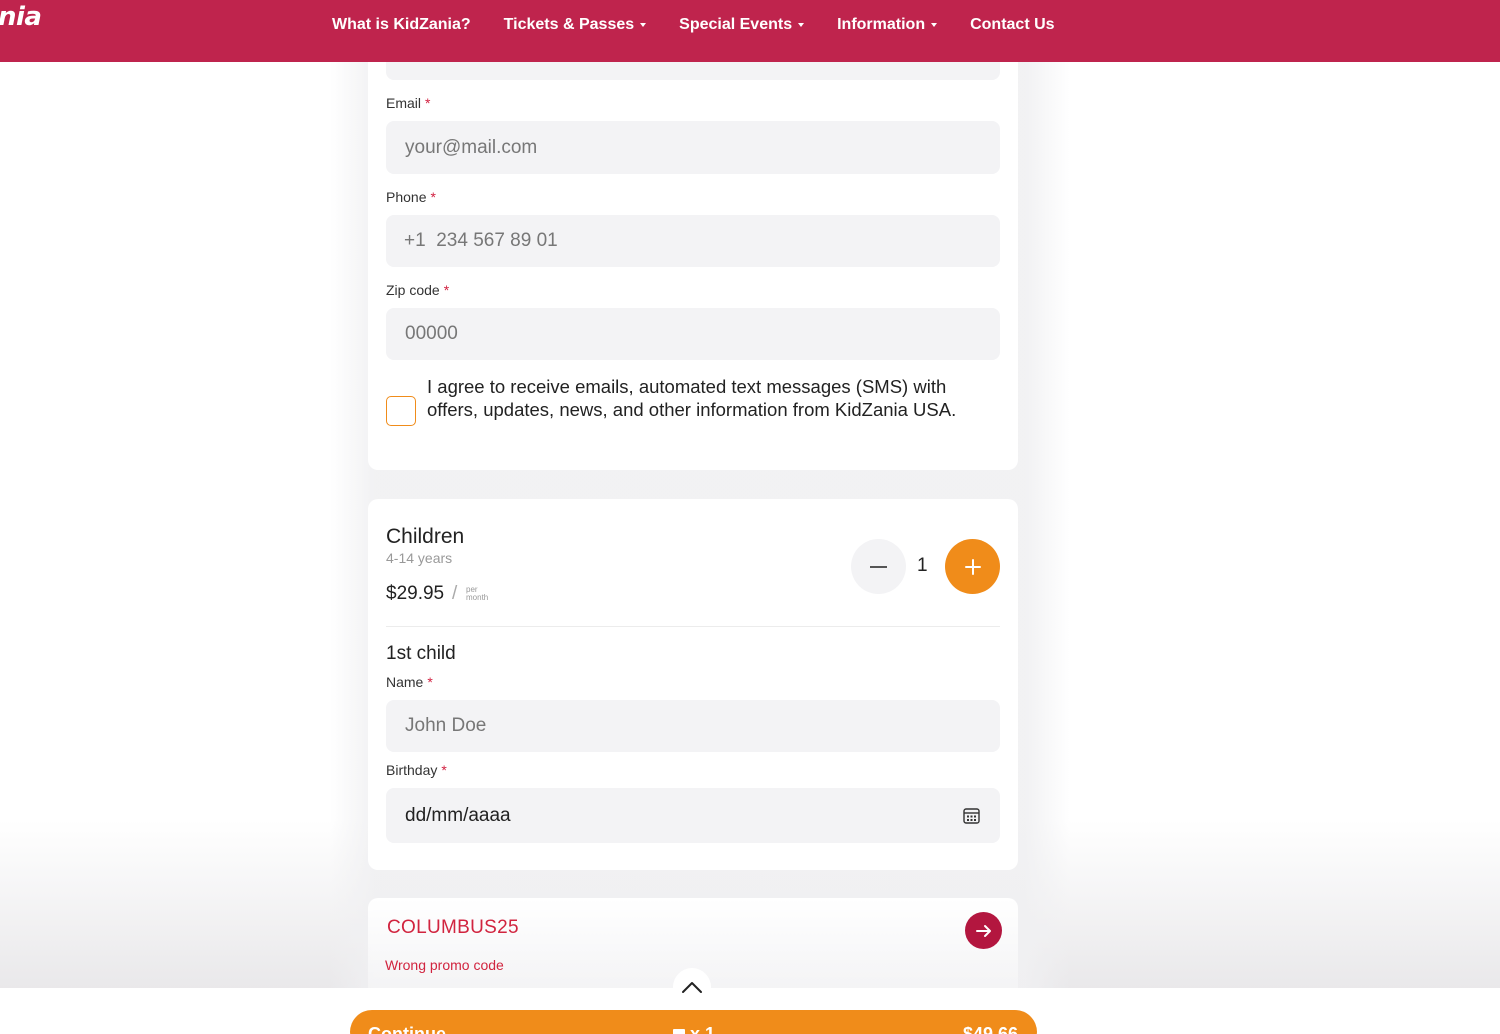 The height and width of the screenshot is (1034, 1500). I want to click on nav-item-tickets-passes: Tickets & Passes, so click(575, 25).